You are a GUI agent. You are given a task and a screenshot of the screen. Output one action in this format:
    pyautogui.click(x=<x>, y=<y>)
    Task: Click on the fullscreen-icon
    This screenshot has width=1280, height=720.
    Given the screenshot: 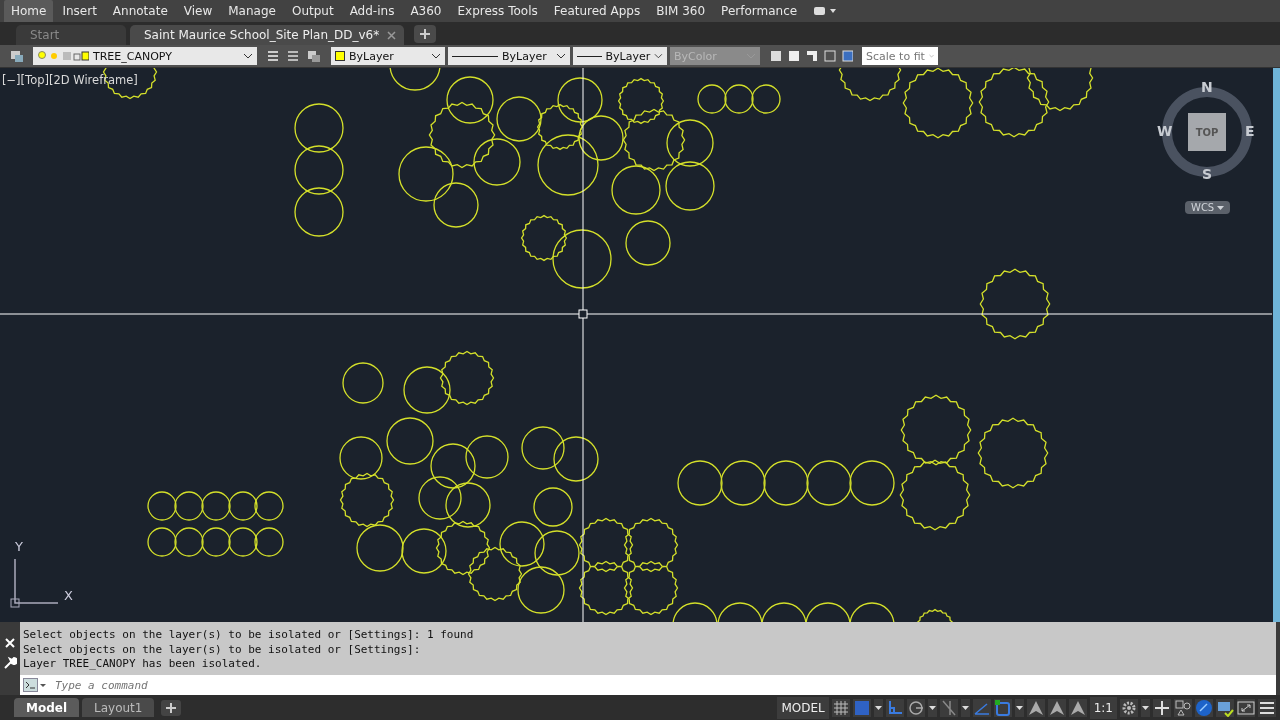 What is the action you would take?
    pyautogui.click(x=1246, y=707)
    